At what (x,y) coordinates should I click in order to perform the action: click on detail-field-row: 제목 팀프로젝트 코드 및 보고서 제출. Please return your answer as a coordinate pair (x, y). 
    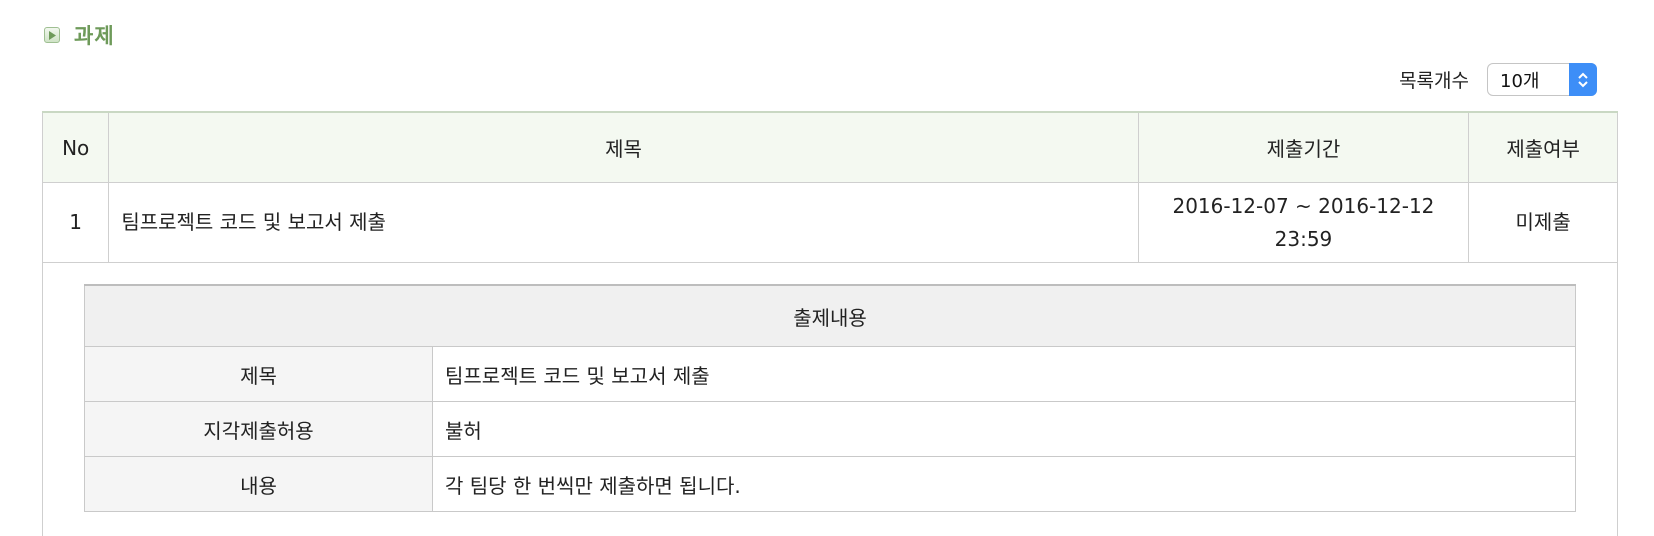
    Looking at the image, I should click on (830, 374).